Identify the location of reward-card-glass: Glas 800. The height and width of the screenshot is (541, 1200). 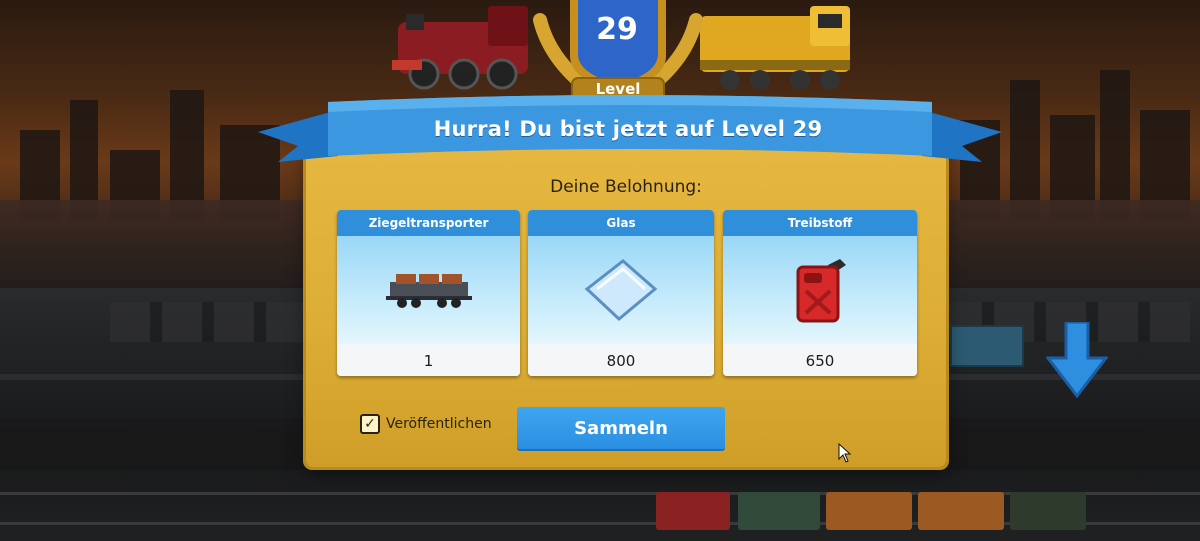
(621, 293).